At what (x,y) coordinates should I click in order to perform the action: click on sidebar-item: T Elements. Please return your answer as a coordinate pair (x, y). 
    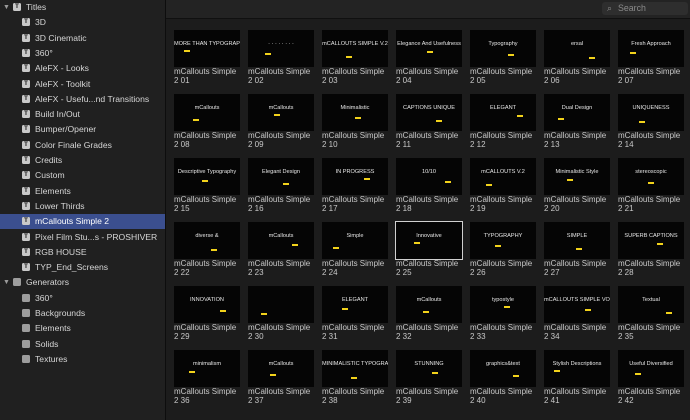
    Looking at the image, I should click on (82, 191).